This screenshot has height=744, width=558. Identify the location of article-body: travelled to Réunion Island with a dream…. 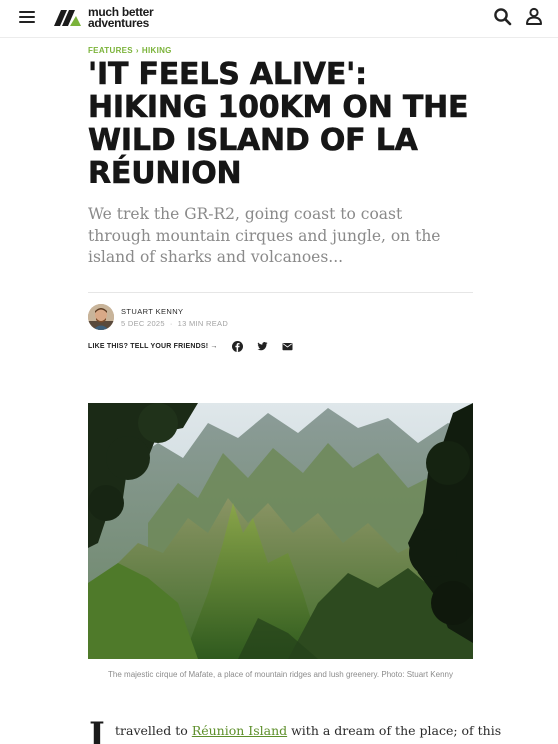
(308, 731).